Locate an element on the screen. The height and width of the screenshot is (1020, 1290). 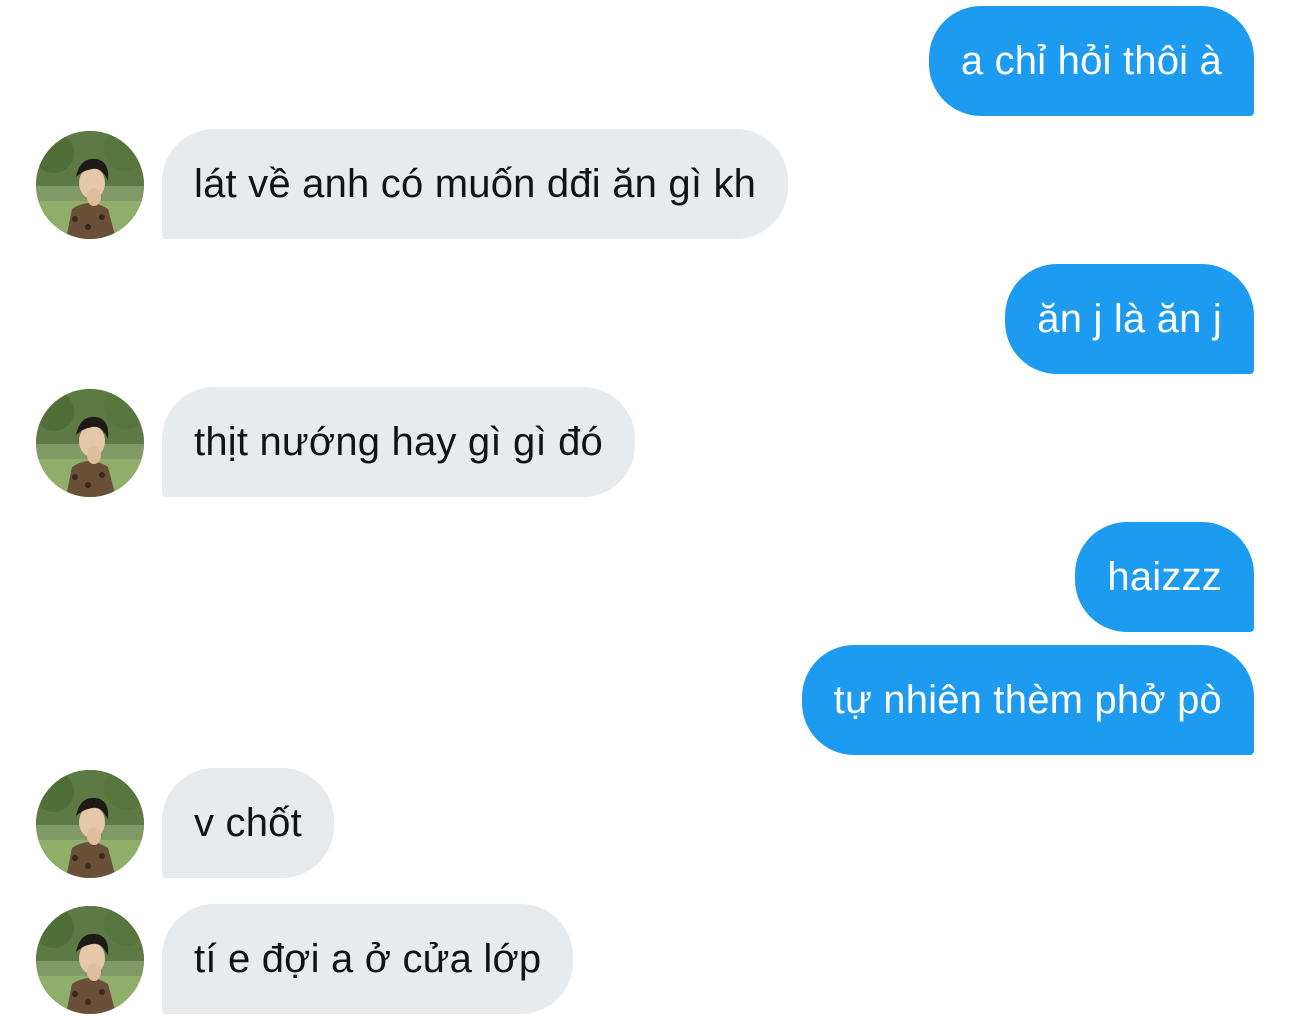
message-text: thịt nướng hay gì gì đó is located at coordinates (398, 441).